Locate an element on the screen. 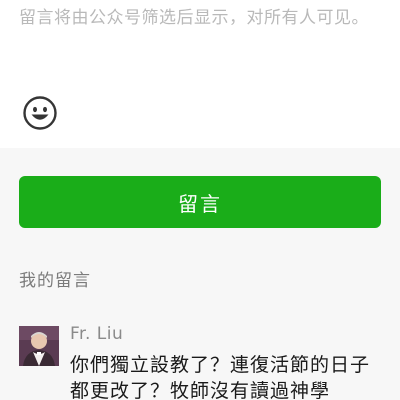  comment-input-placeholder: 留言将由公众号筛选后显示，对所有人可见。 is located at coordinates (194, 18).